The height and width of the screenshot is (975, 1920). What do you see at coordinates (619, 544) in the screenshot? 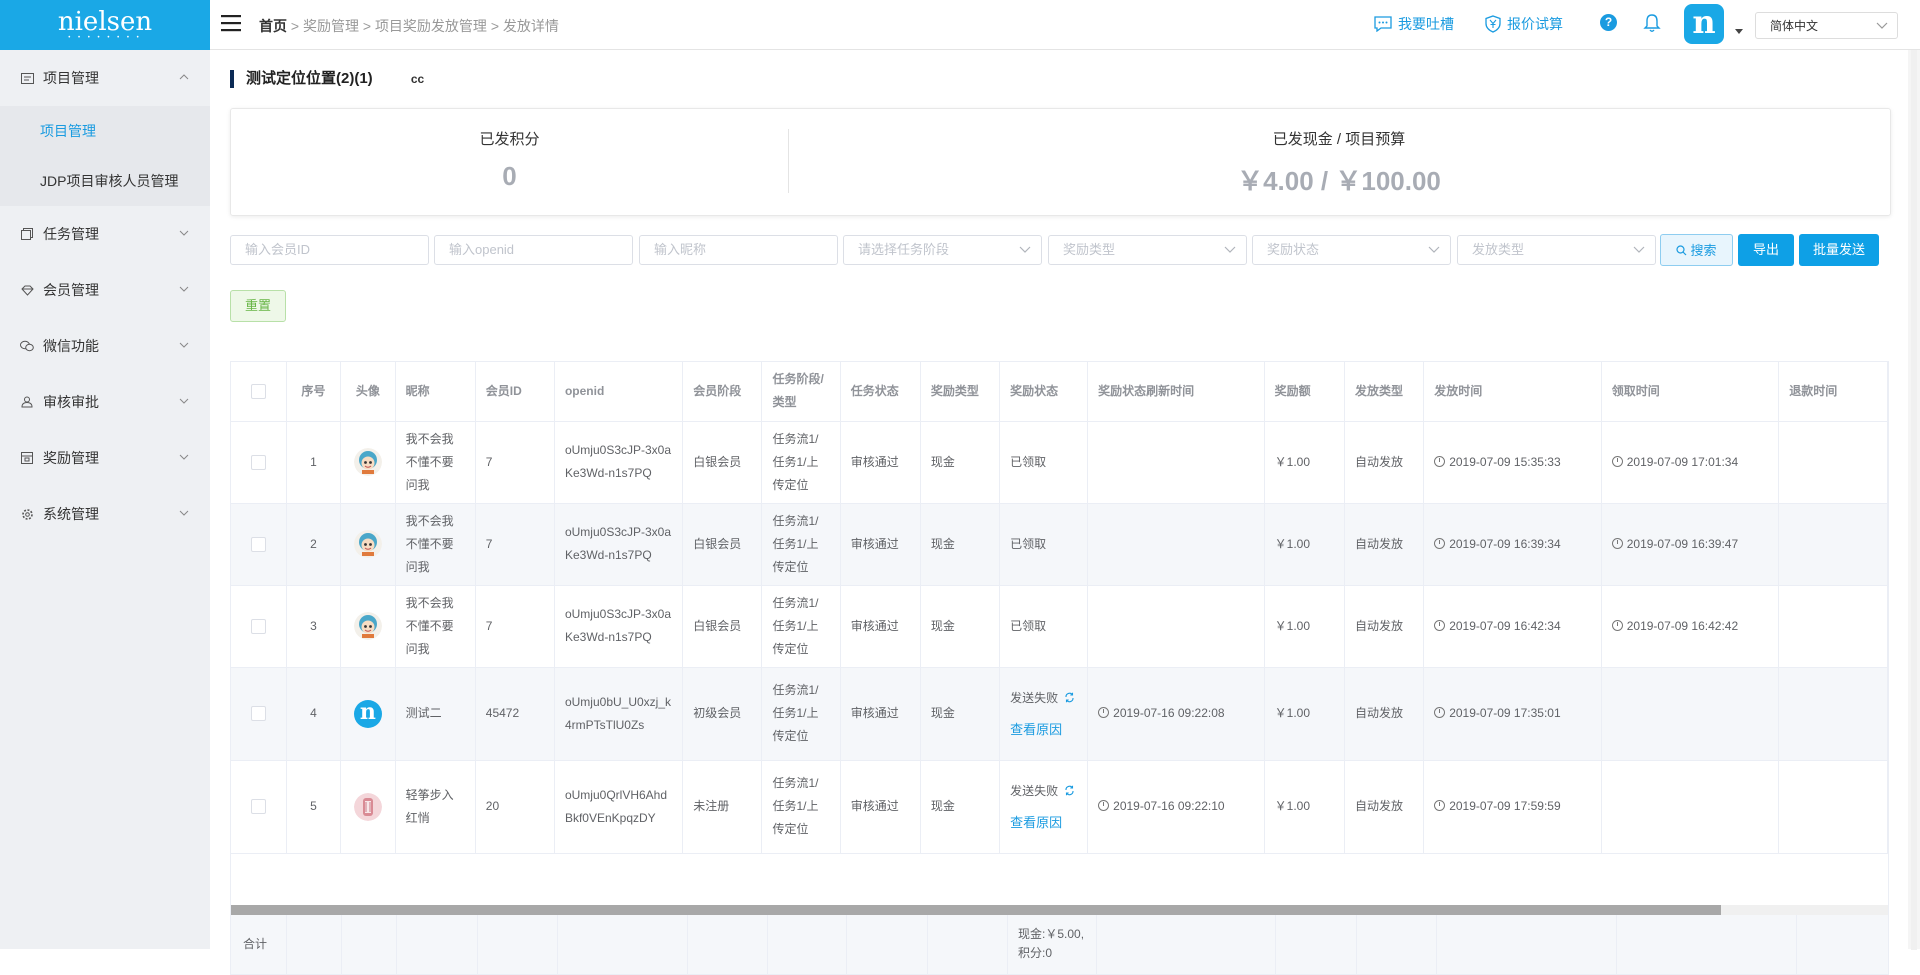
I see `openid-cell: oUmju0S3cJP-3x0aKe3Wd-n1s7PQ` at bounding box center [619, 544].